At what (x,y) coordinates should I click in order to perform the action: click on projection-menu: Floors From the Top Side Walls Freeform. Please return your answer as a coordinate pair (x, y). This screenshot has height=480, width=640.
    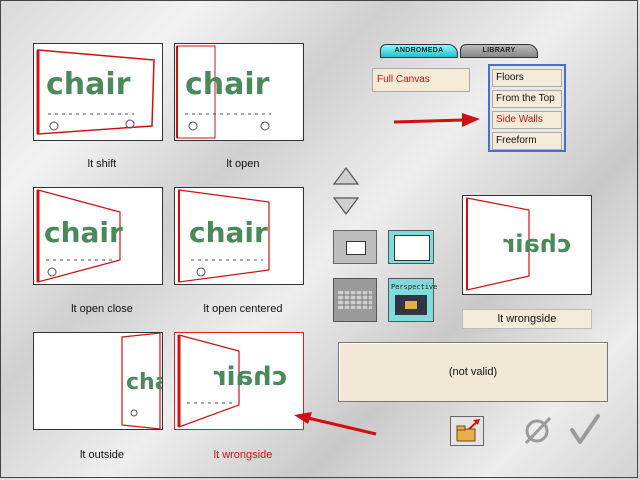
    Looking at the image, I should click on (527, 108).